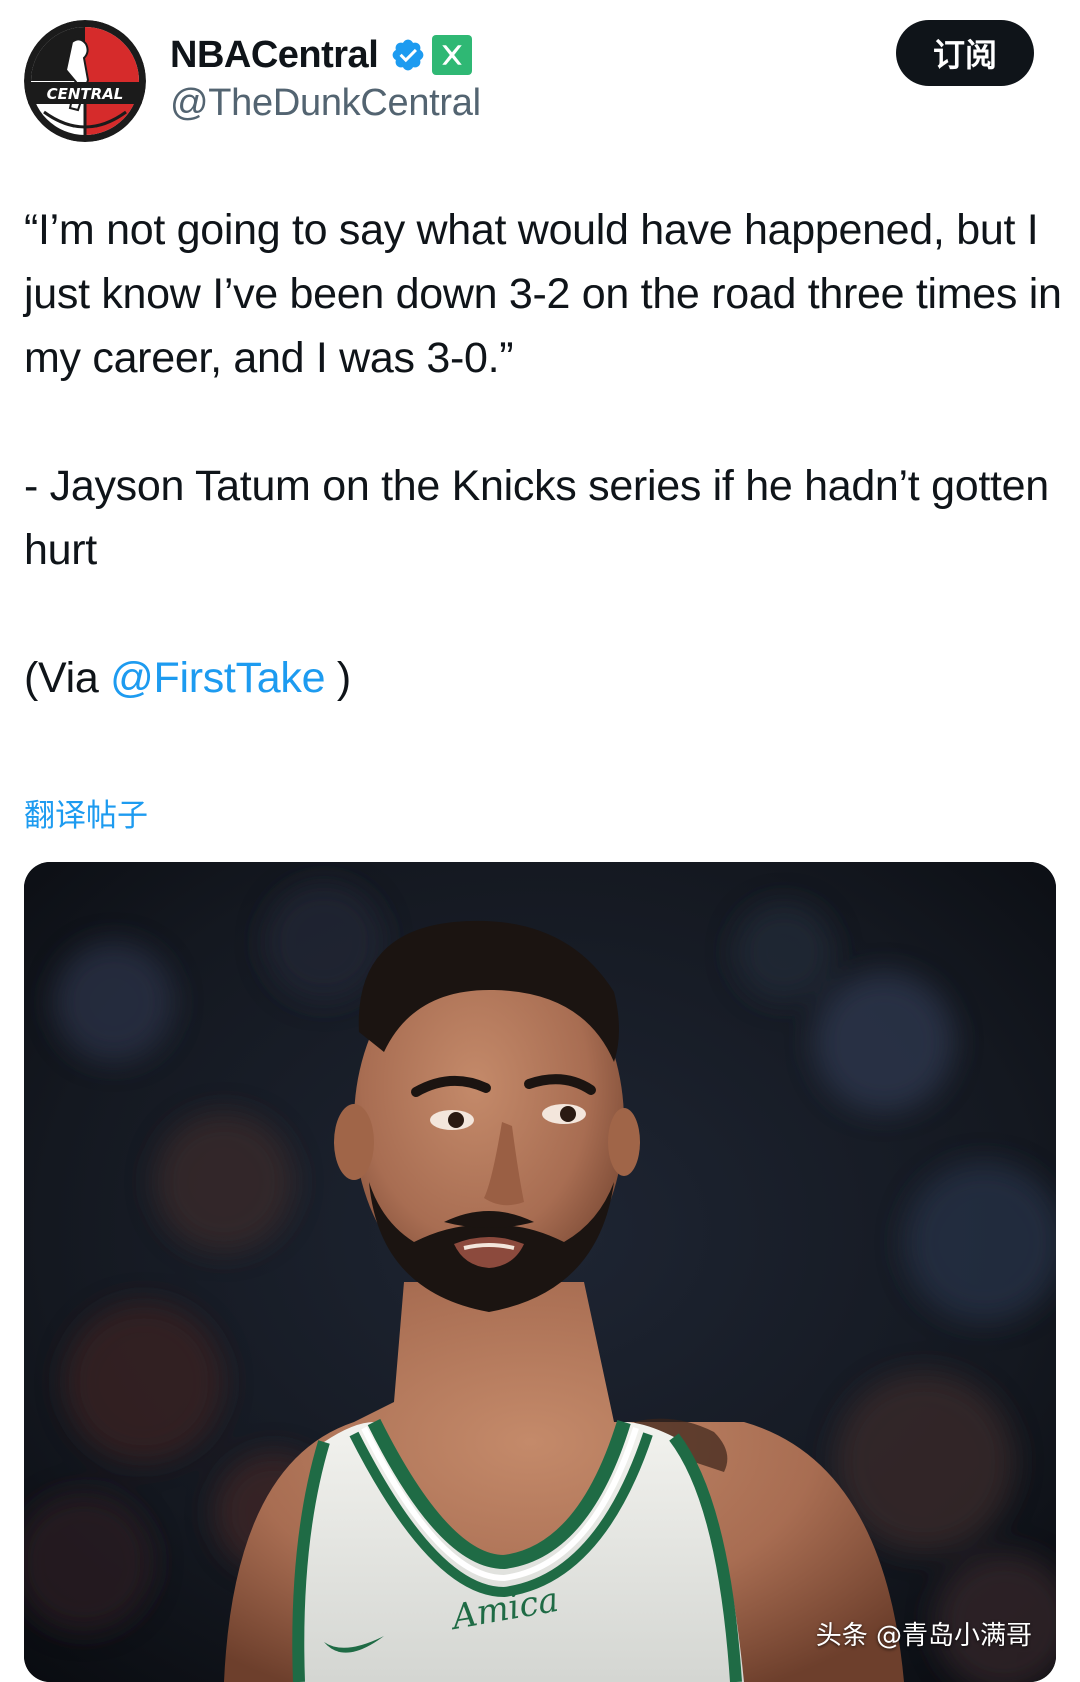 This screenshot has height=1682, width=1080. I want to click on tweet-header: CENTRAL NBACentral @TheDunkCentral 订阅, so click(540, 80).